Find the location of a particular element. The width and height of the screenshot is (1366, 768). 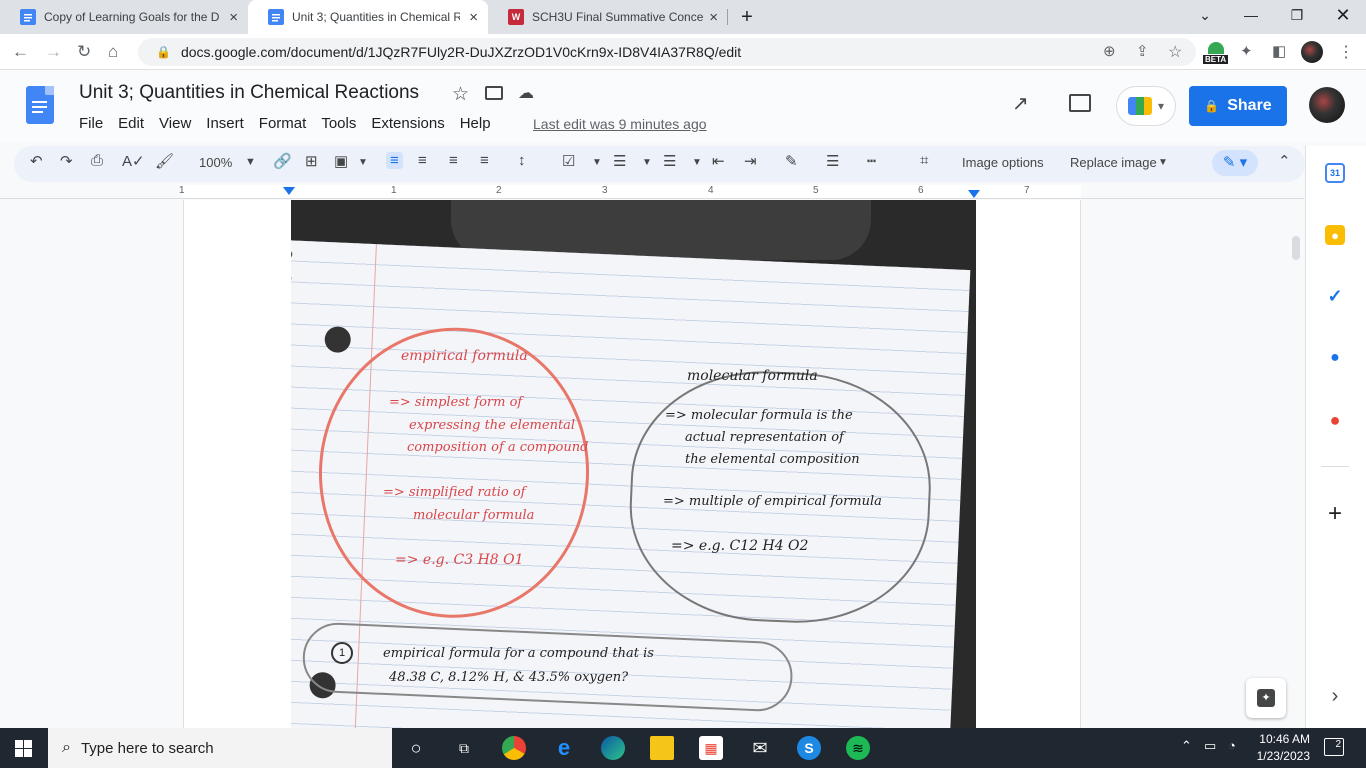

file-explorer-icon is located at coordinates (662, 748).